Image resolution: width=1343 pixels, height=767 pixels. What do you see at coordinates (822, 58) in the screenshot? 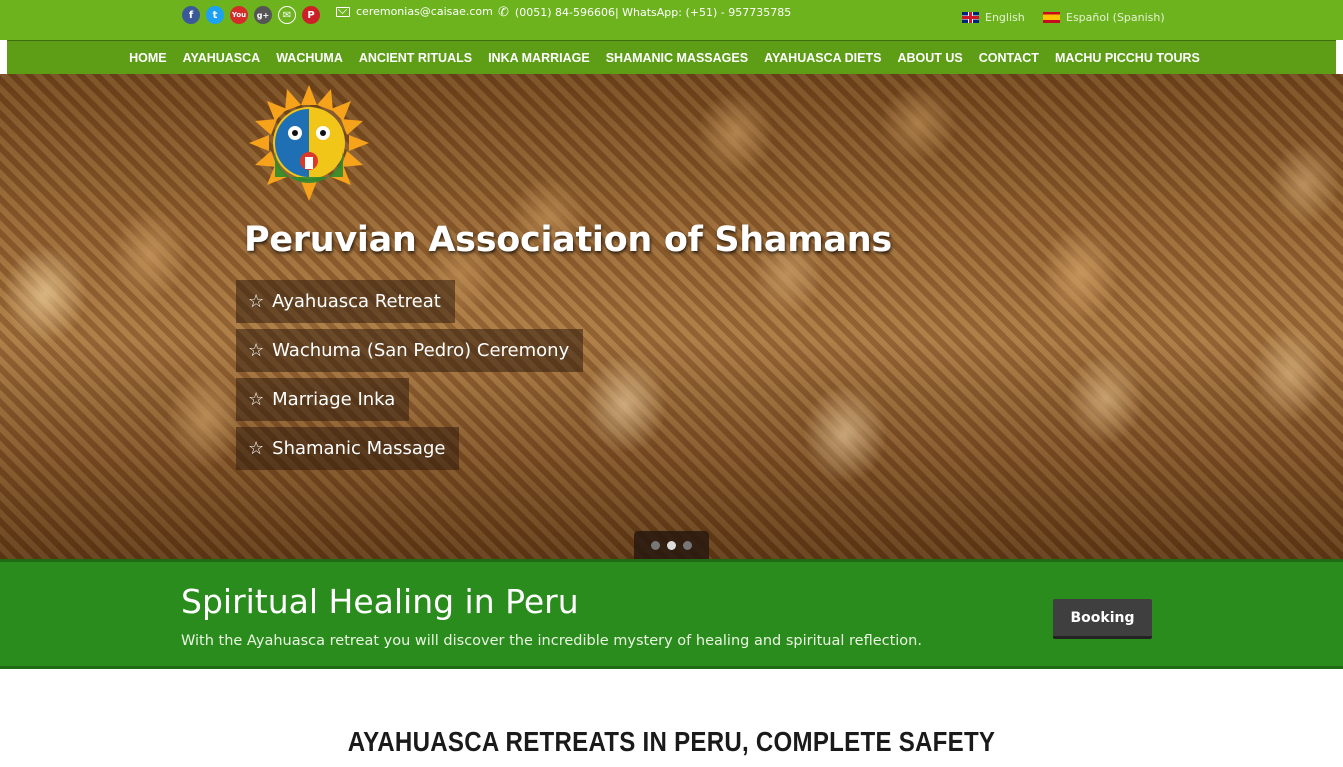
I see `nav-item-ayahuasca-diets: AYAHUASCA DIETS` at bounding box center [822, 58].